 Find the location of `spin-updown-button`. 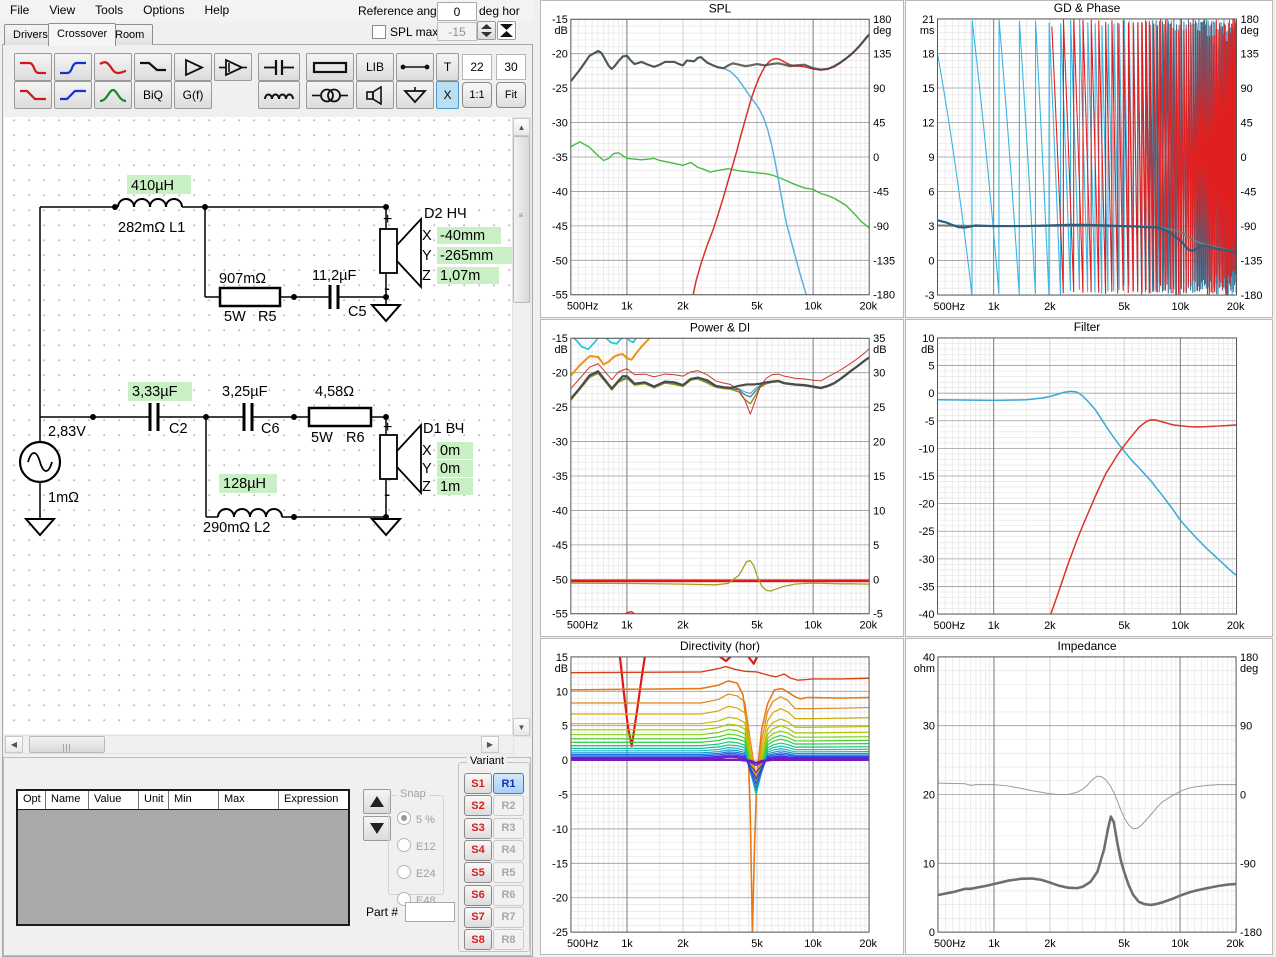

spin-updown-button is located at coordinates (486, 30).